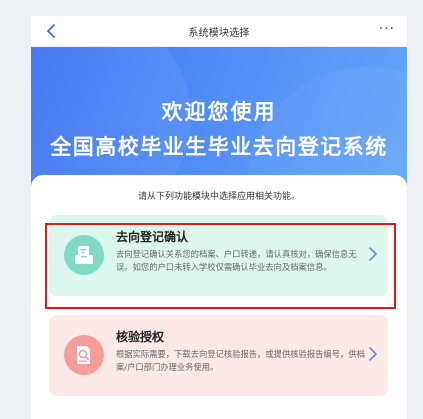 Image resolution: width=423 pixels, height=419 pixels. I want to click on card-title: 核验授权, so click(140, 337).